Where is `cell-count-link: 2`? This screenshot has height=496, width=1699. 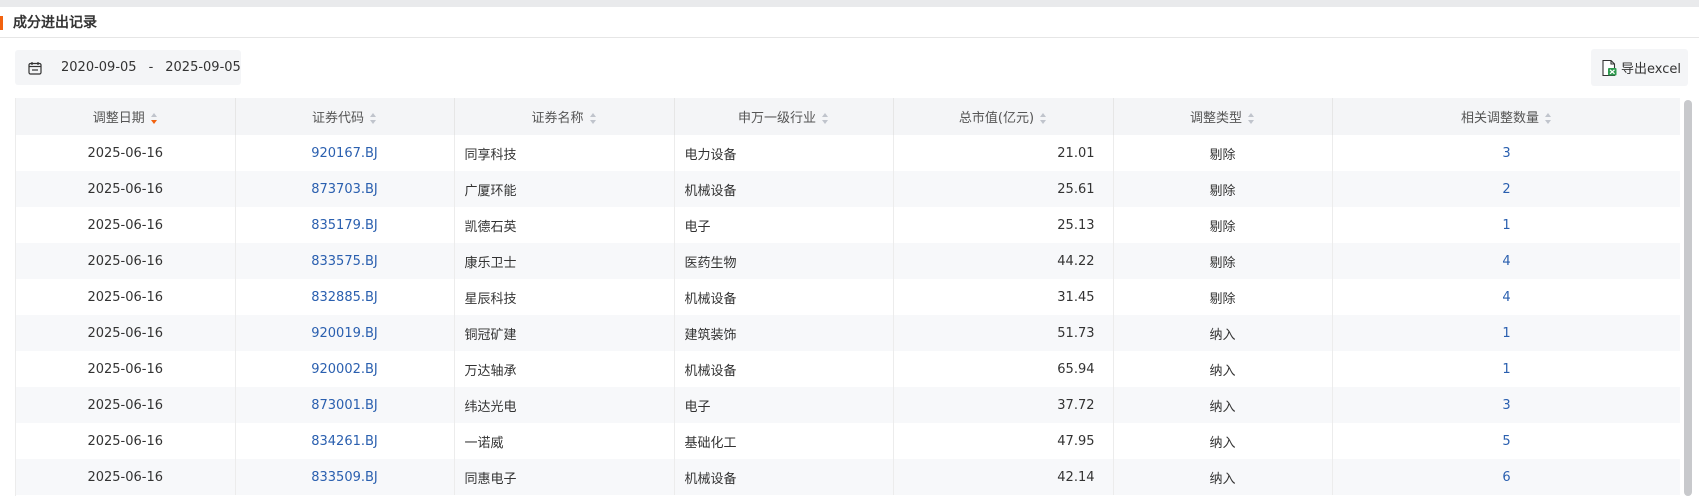
cell-count-link: 2 is located at coordinates (1506, 189).